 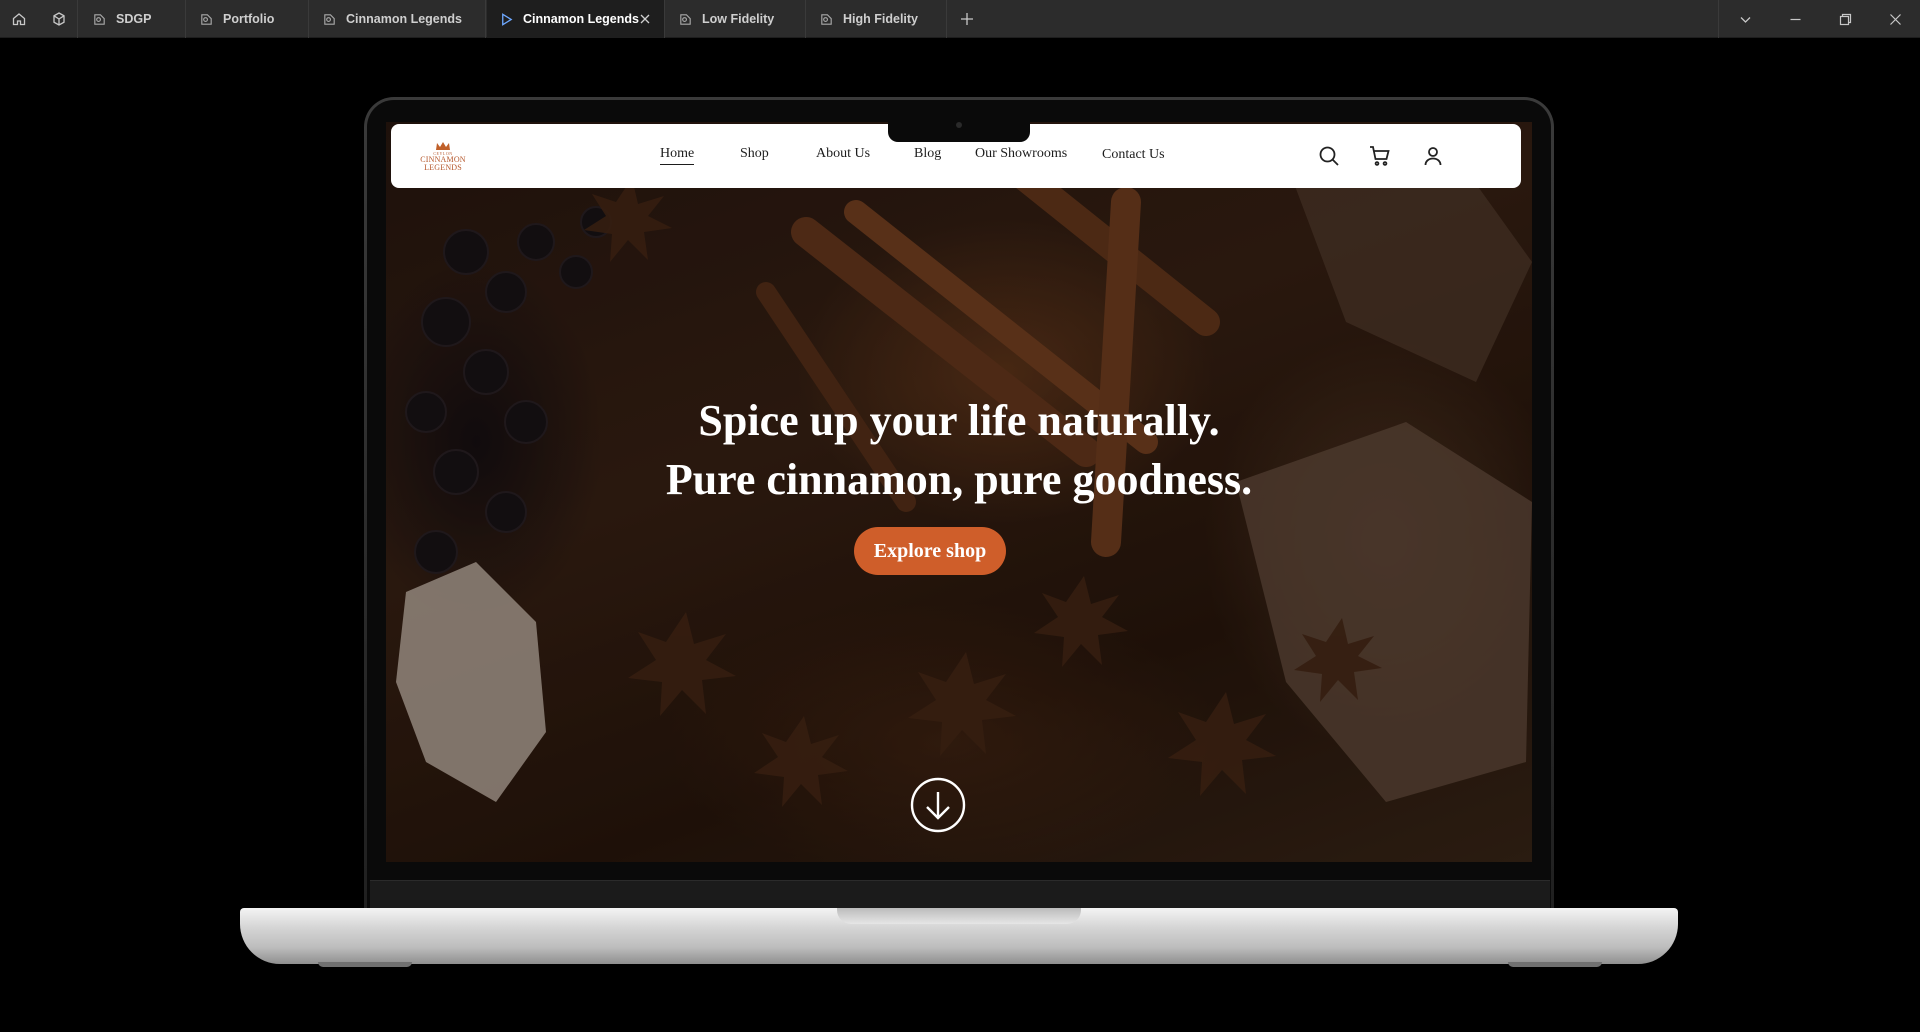 I want to click on user-account-icon, so click(x=1433, y=156).